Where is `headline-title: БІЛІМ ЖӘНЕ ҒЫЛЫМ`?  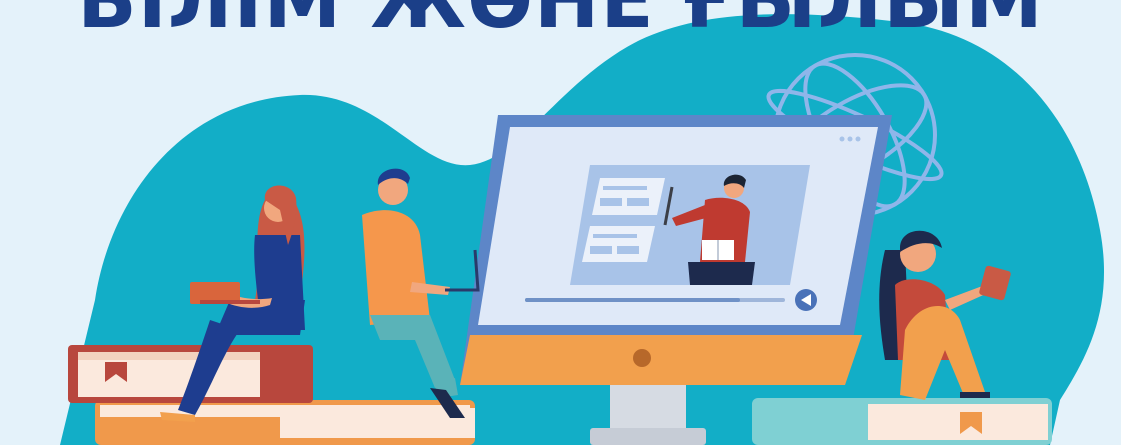 headline-title: БІЛІМ ЖӘНЕ ҒЫЛЫМ is located at coordinates (560, 23).